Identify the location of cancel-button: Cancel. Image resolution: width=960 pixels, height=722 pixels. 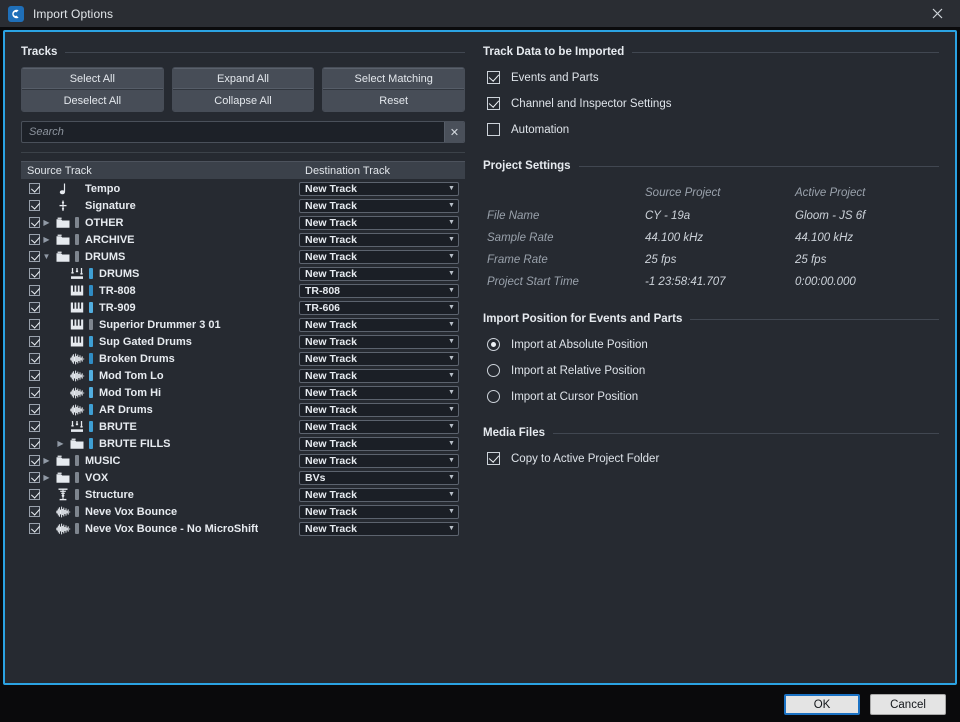
(908, 704).